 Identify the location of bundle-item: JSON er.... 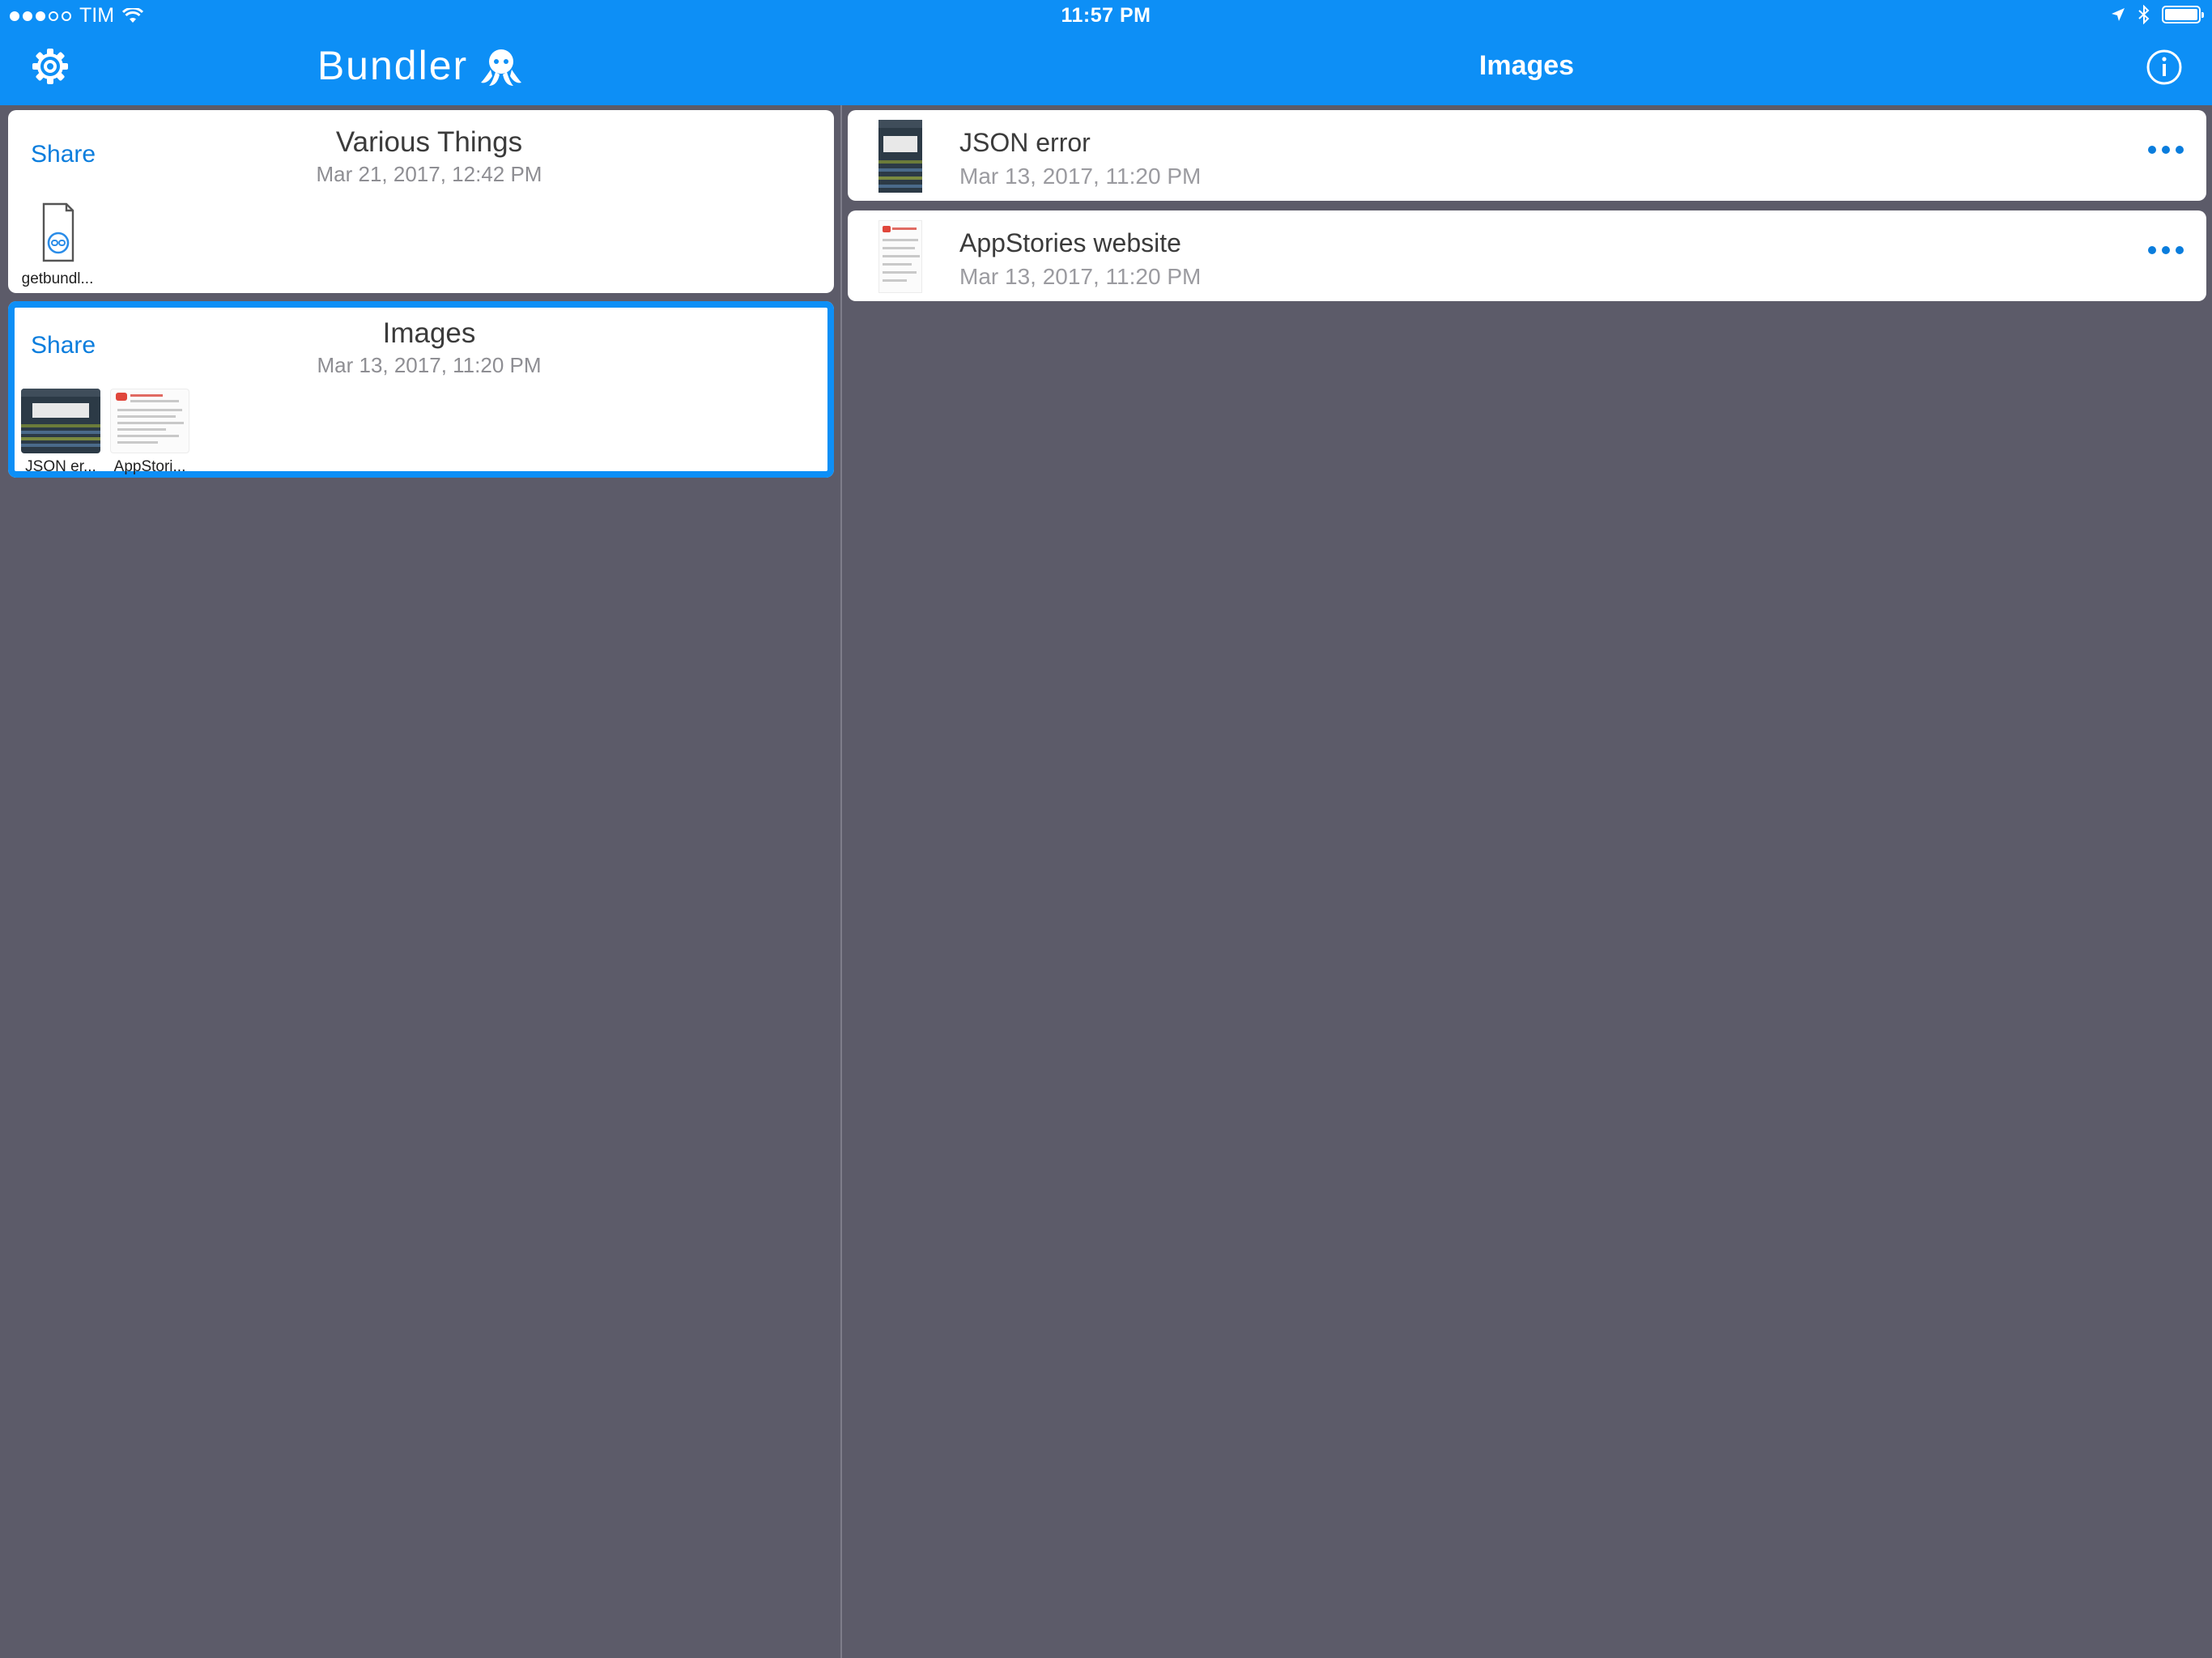
(61, 432).